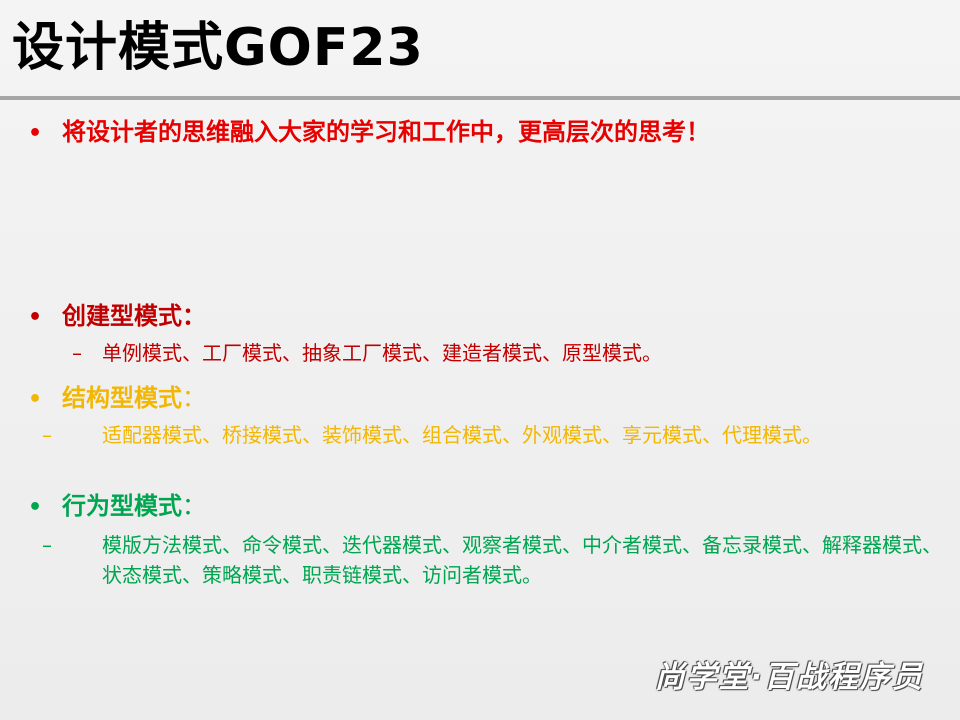 The width and height of the screenshot is (960, 720). Describe the element at coordinates (789, 677) in the screenshot. I see `watermark-logo: 尚学堂·百战程序员` at that location.